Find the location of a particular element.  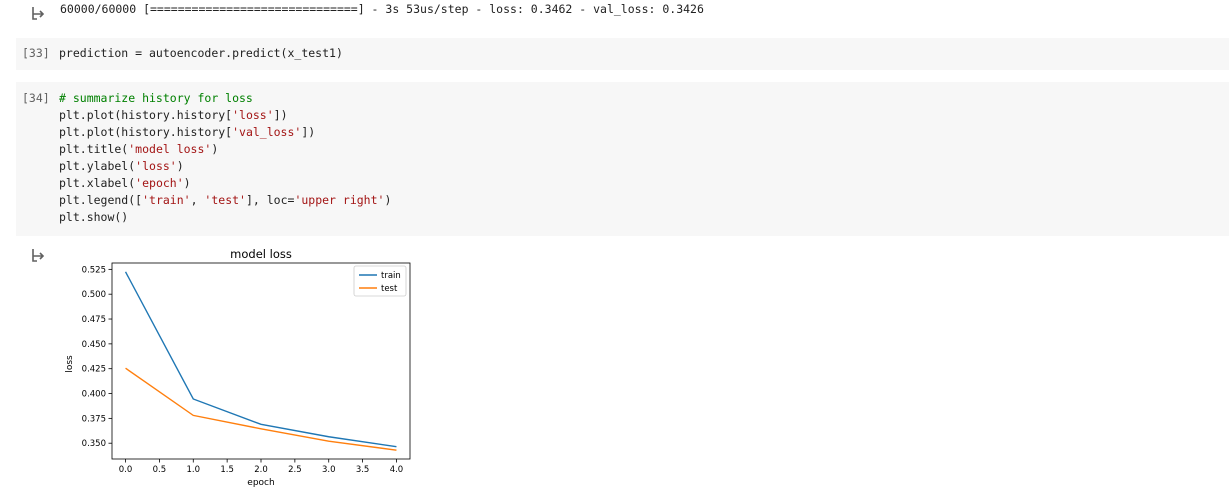

chart-title: model loss is located at coordinates (261, 254).